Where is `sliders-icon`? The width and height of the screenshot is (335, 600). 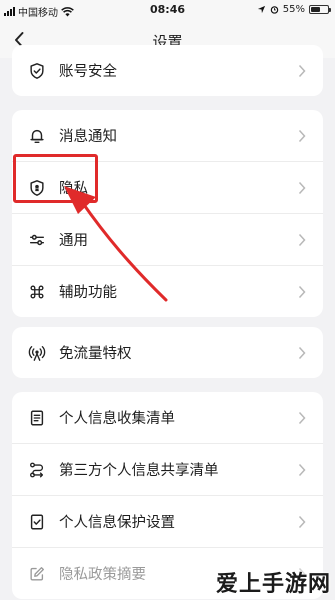 sliders-icon is located at coordinates (37, 239).